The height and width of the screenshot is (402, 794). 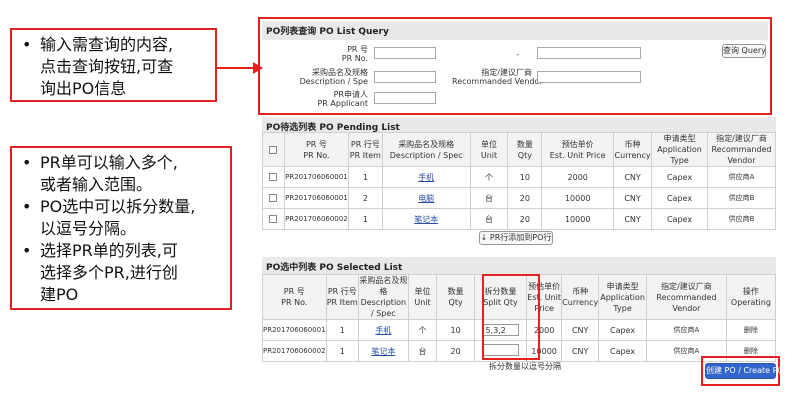 What do you see at coordinates (109, 217) in the screenshot?
I see `tip-split-qty: • PO选中可以拆分数量, 以逗号分隔。` at bounding box center [109, 217].